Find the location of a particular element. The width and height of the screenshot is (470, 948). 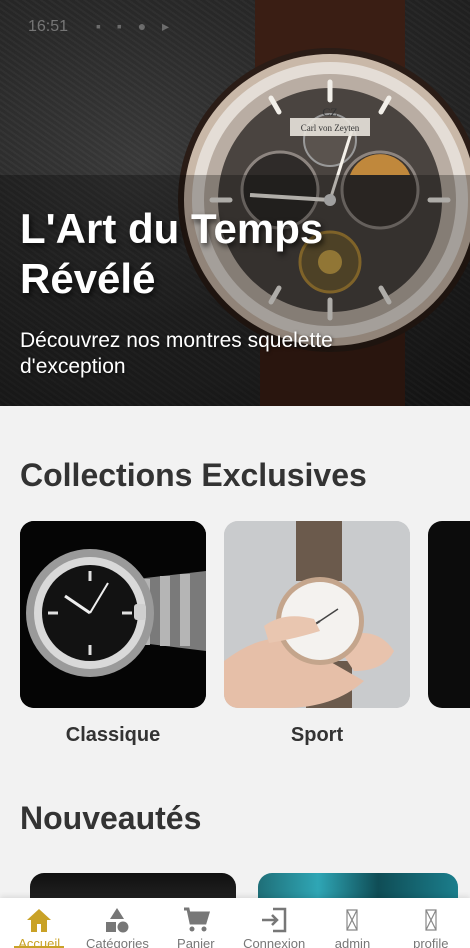

nav-item-admin: admin is located at coordinates (352, 923).